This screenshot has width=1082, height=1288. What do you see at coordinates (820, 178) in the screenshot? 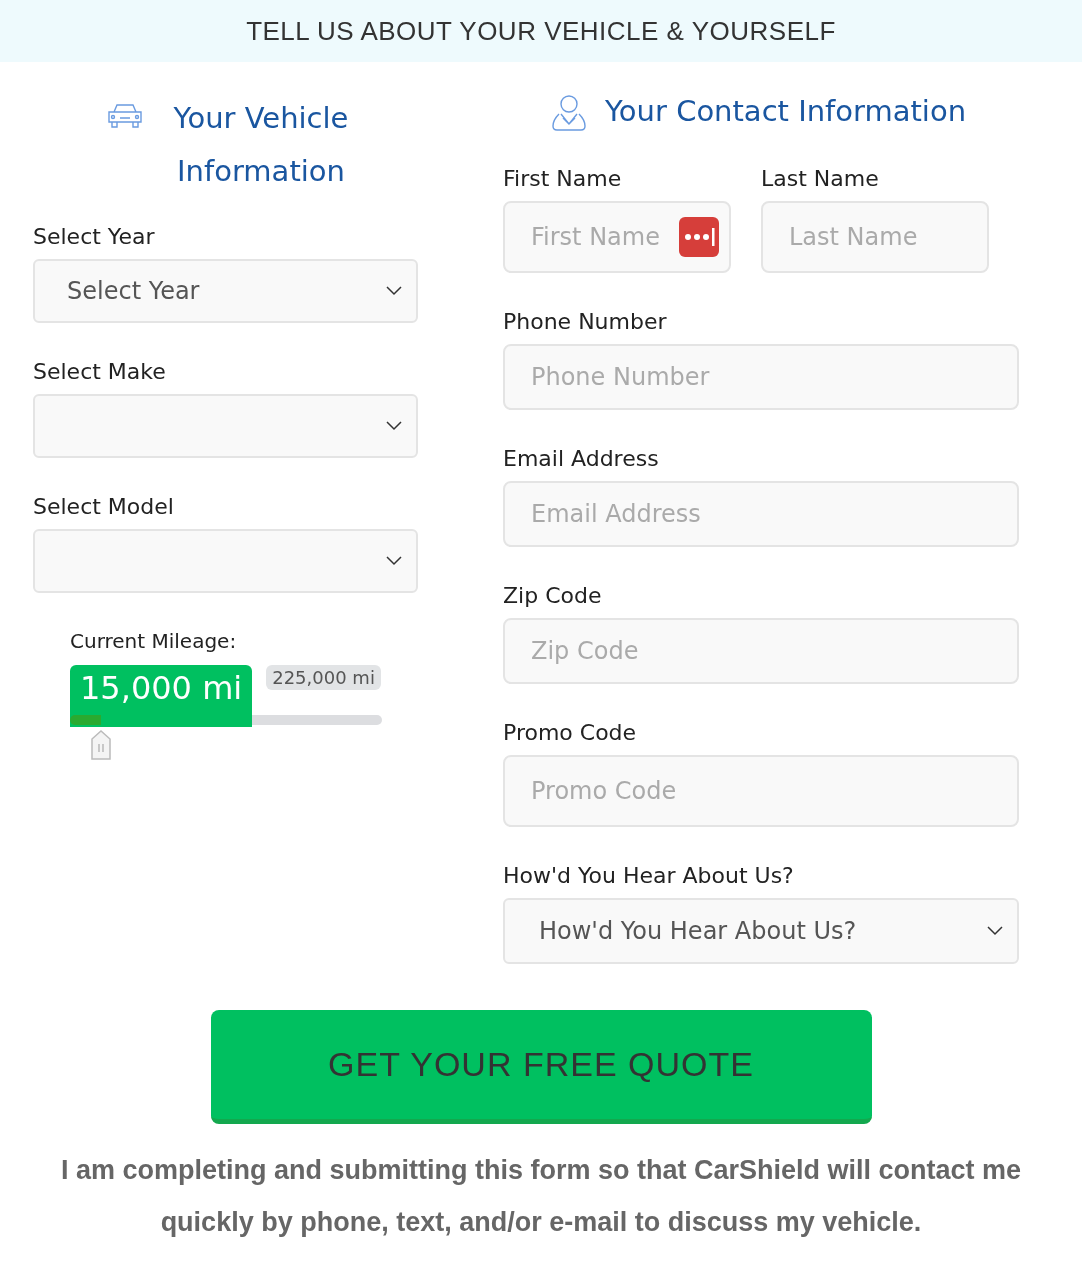
I see `field-label: Last Name` at bounding box center [820, 178].